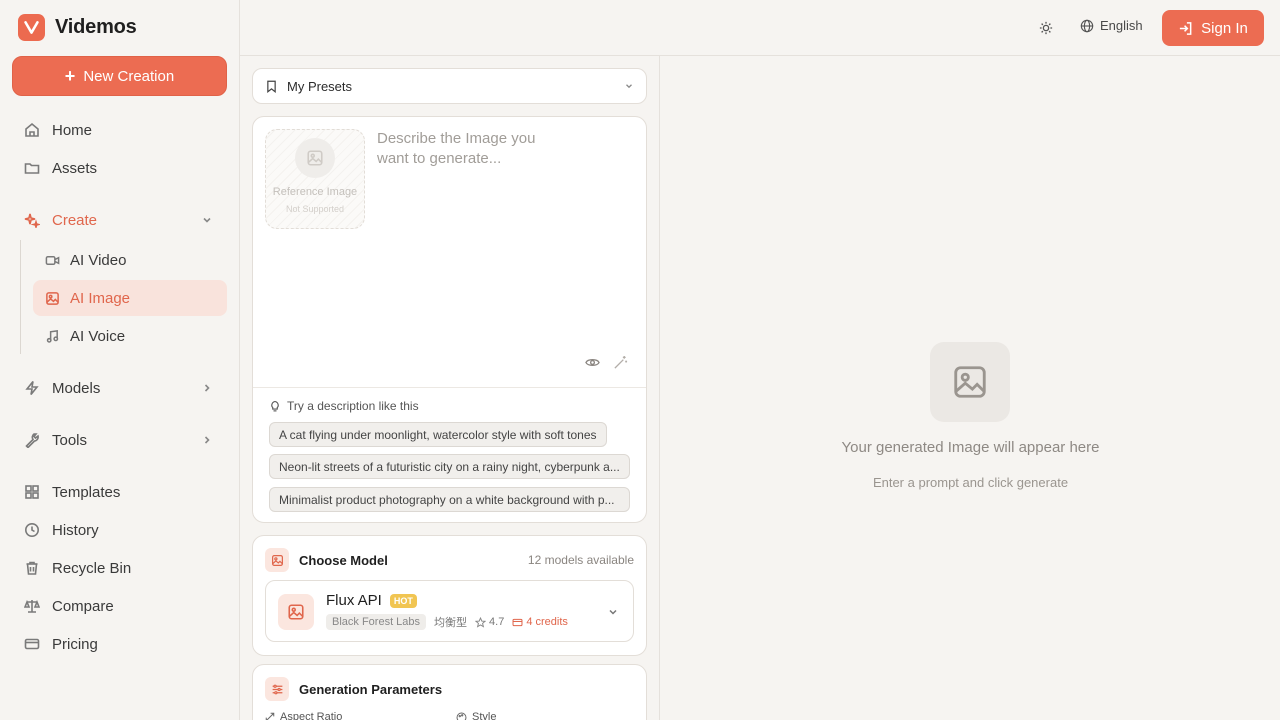 The width and height of the screenshot is (1280, 720). I want to click on sign-in-button: Sign In, so click(1213, 28).